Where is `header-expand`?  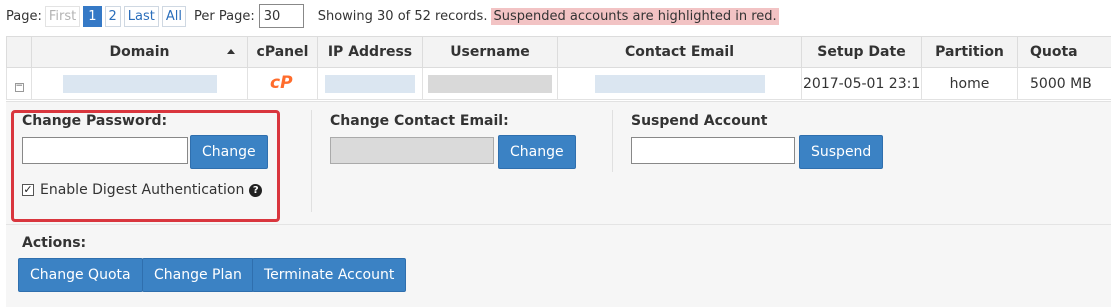 header-expand is located at coordinates (19, 52).